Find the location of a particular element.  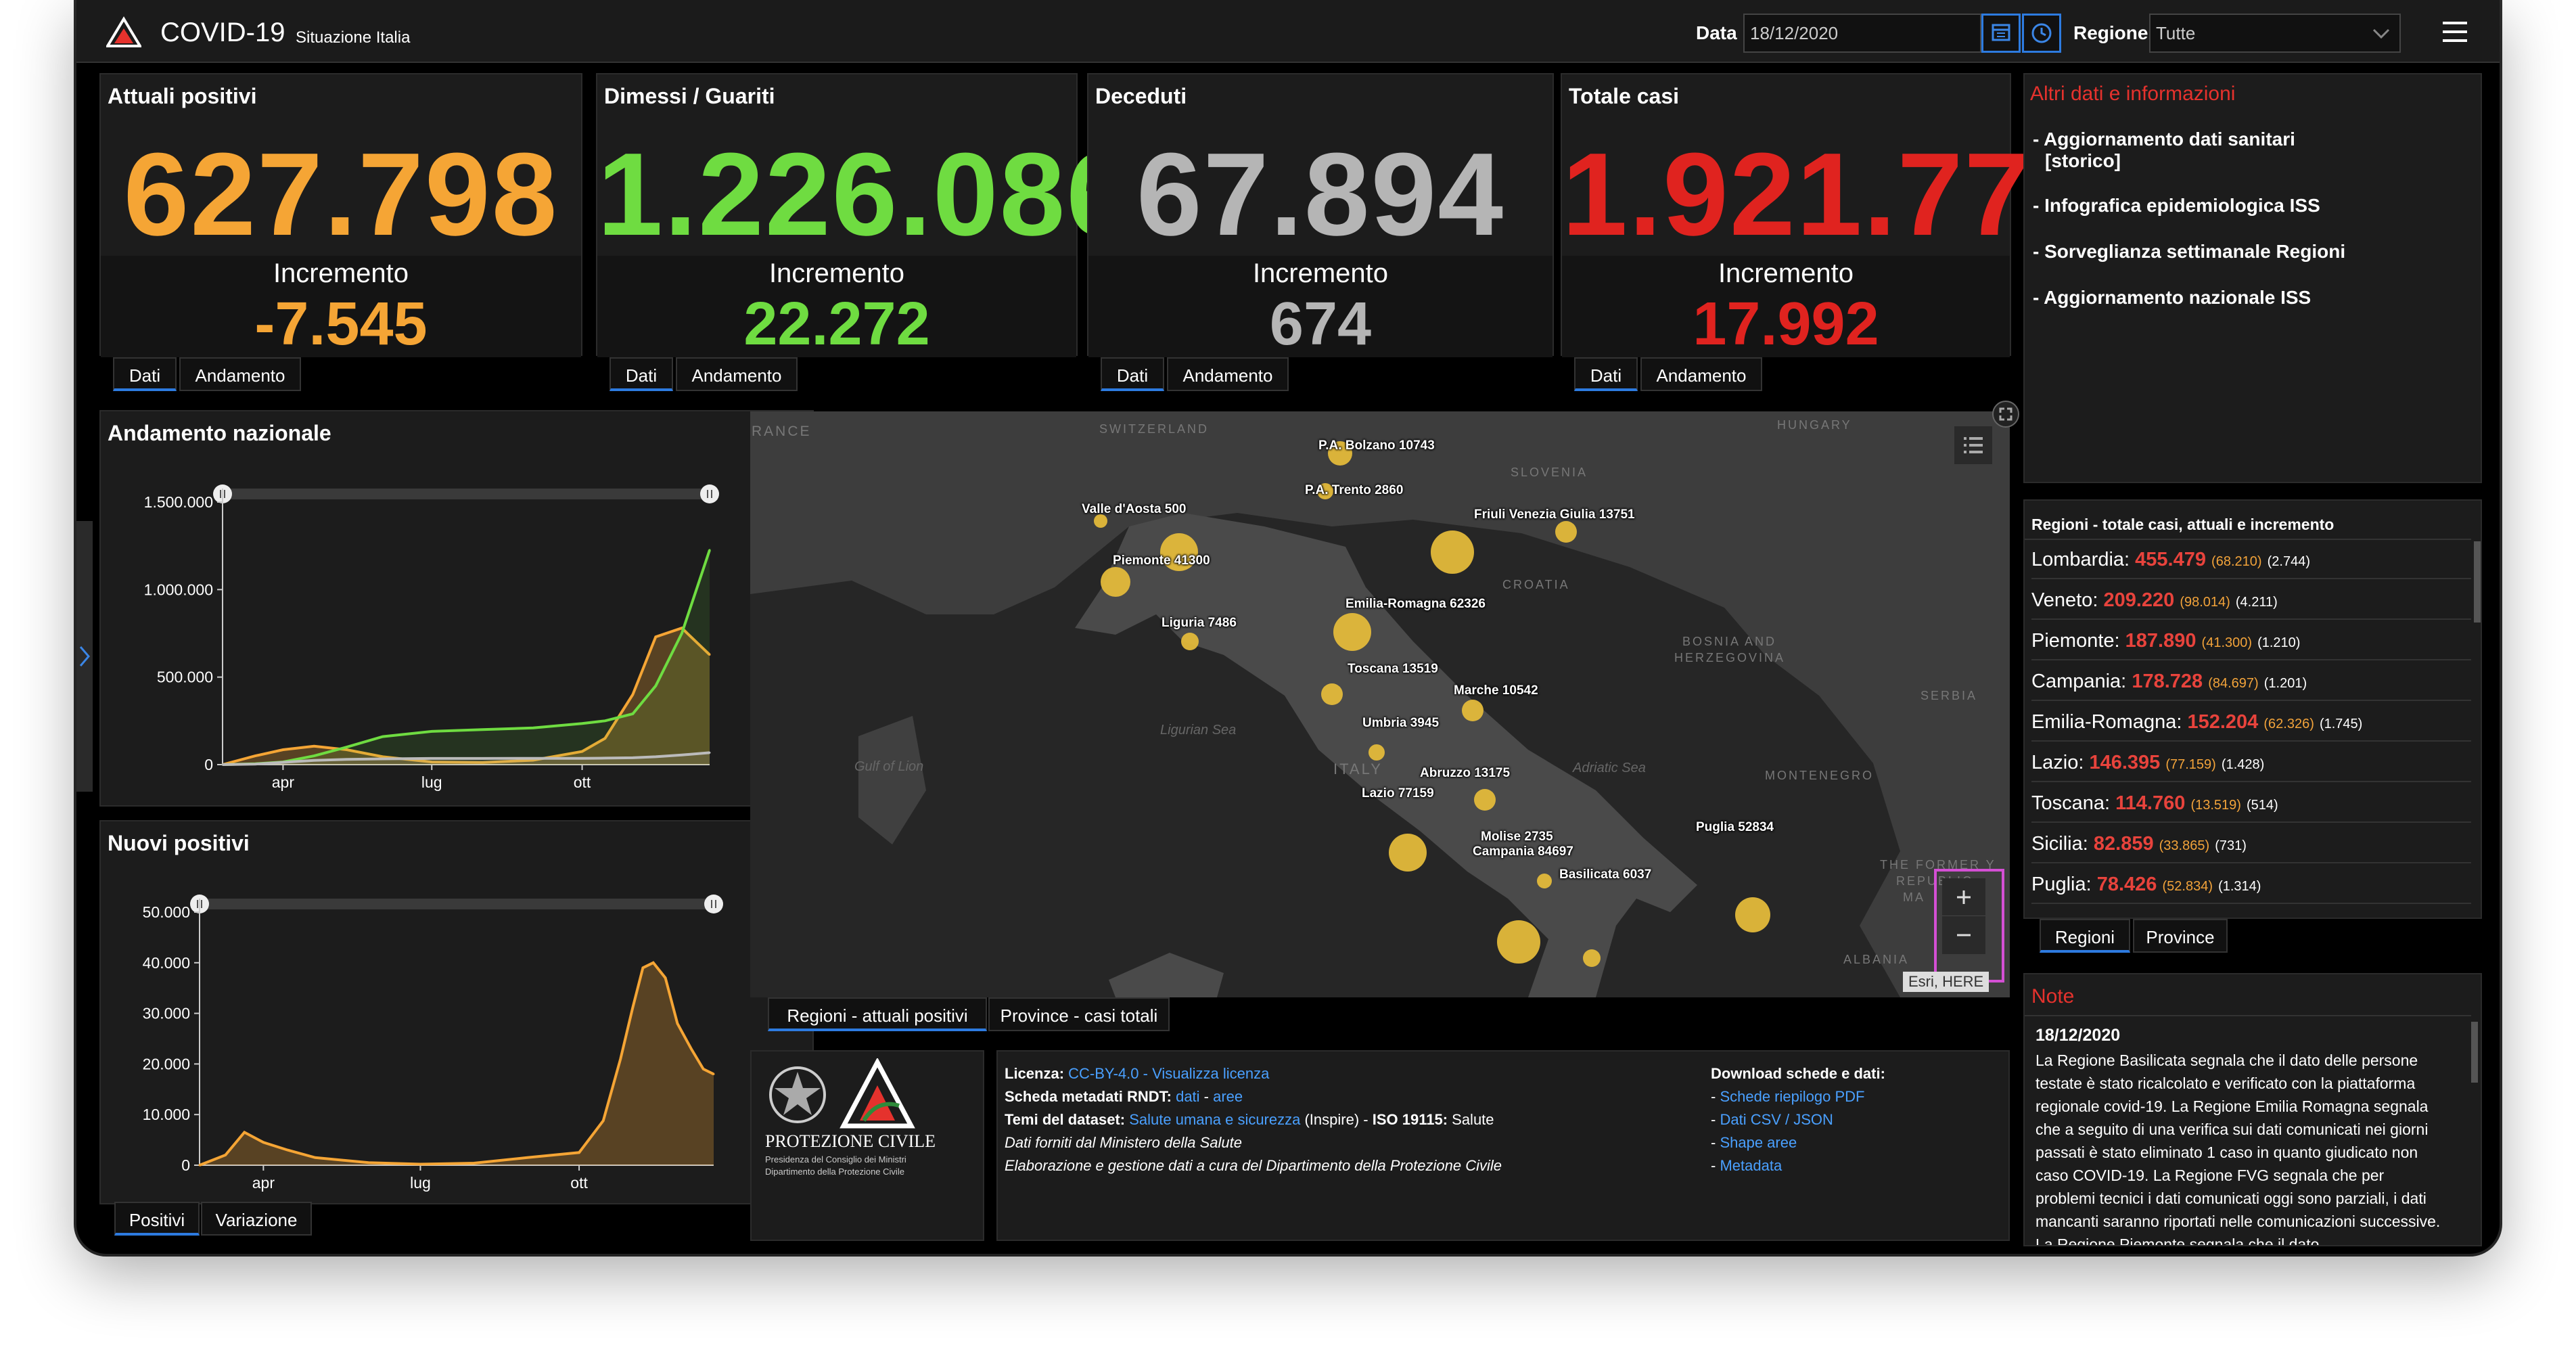

pc-name: PROTEZIONE CIVILE is located at coordinates (850, 1141).